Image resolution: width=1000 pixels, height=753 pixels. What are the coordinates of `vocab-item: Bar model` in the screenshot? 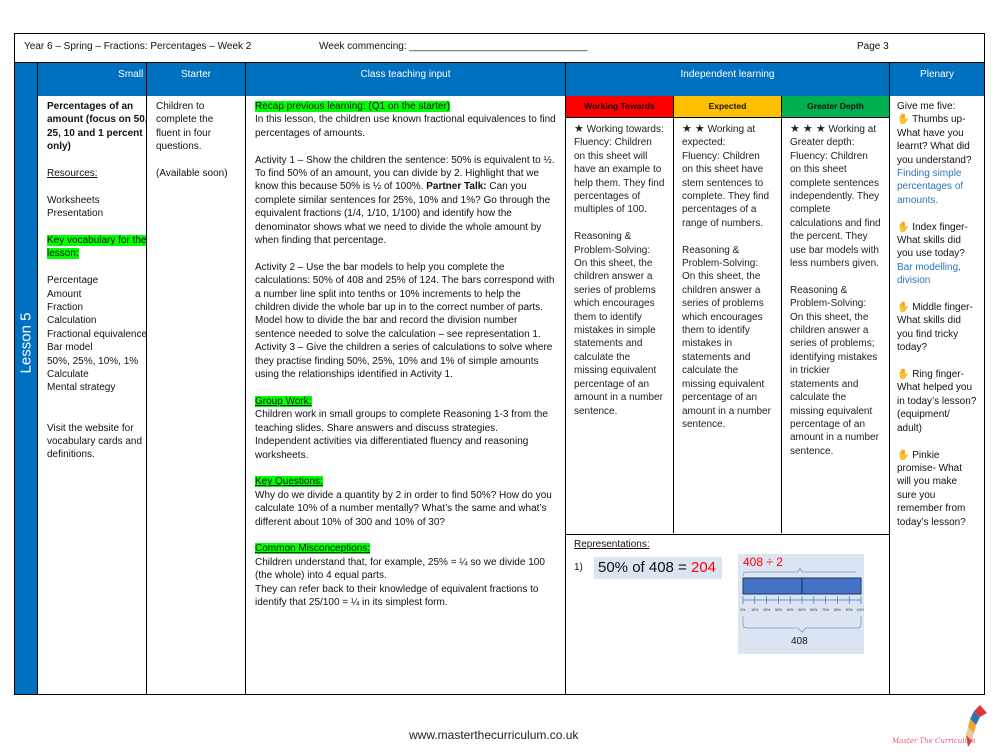 It's located at (70, 348).